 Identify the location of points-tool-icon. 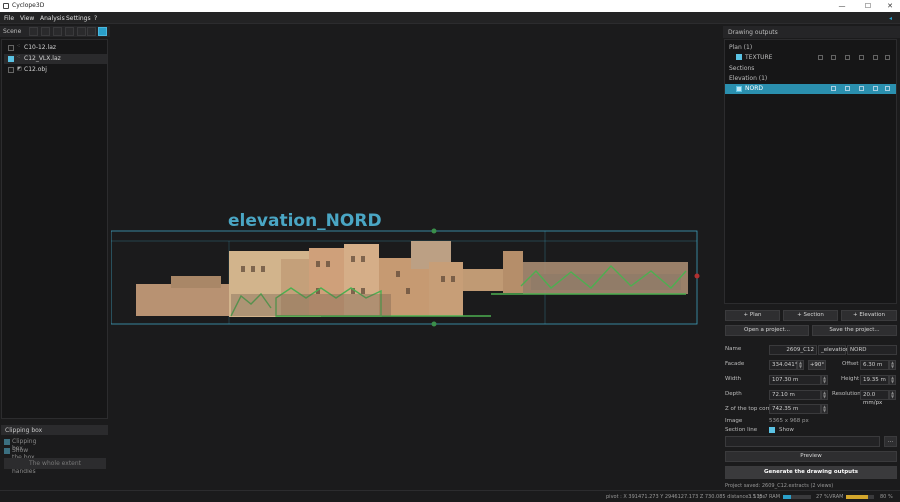
(45, 31).